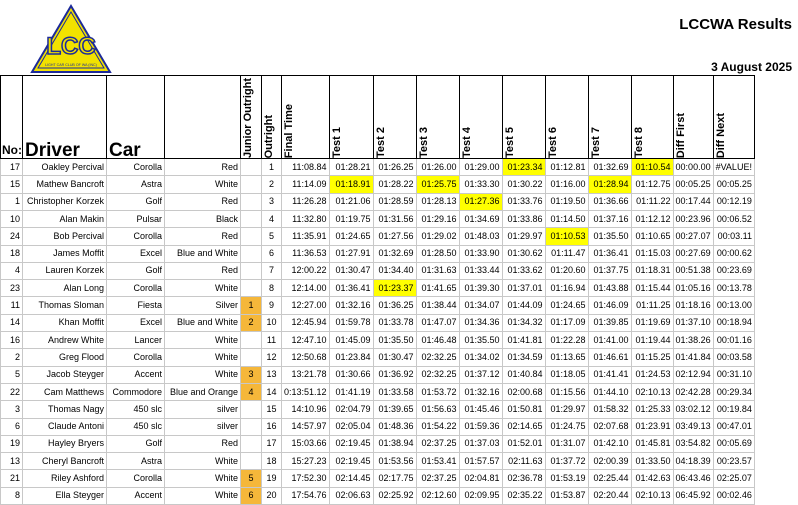 The width and height of the screenshot is (798, 505). What do you see at coordinates (693, 478) in the screenshot?
I see `cell-diff-first: 06:43.46` at bounding box center [693, 478].